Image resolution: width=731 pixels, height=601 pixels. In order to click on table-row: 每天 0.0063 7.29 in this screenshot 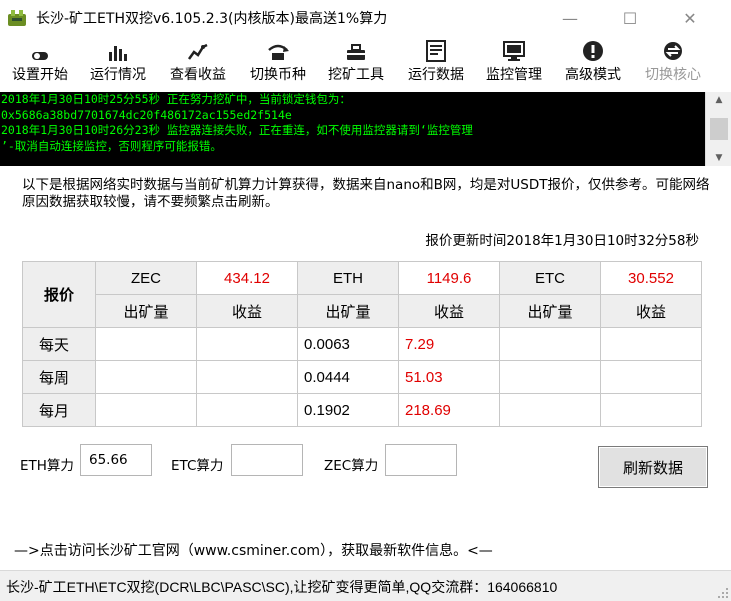, I will do `click(362, 344)`.